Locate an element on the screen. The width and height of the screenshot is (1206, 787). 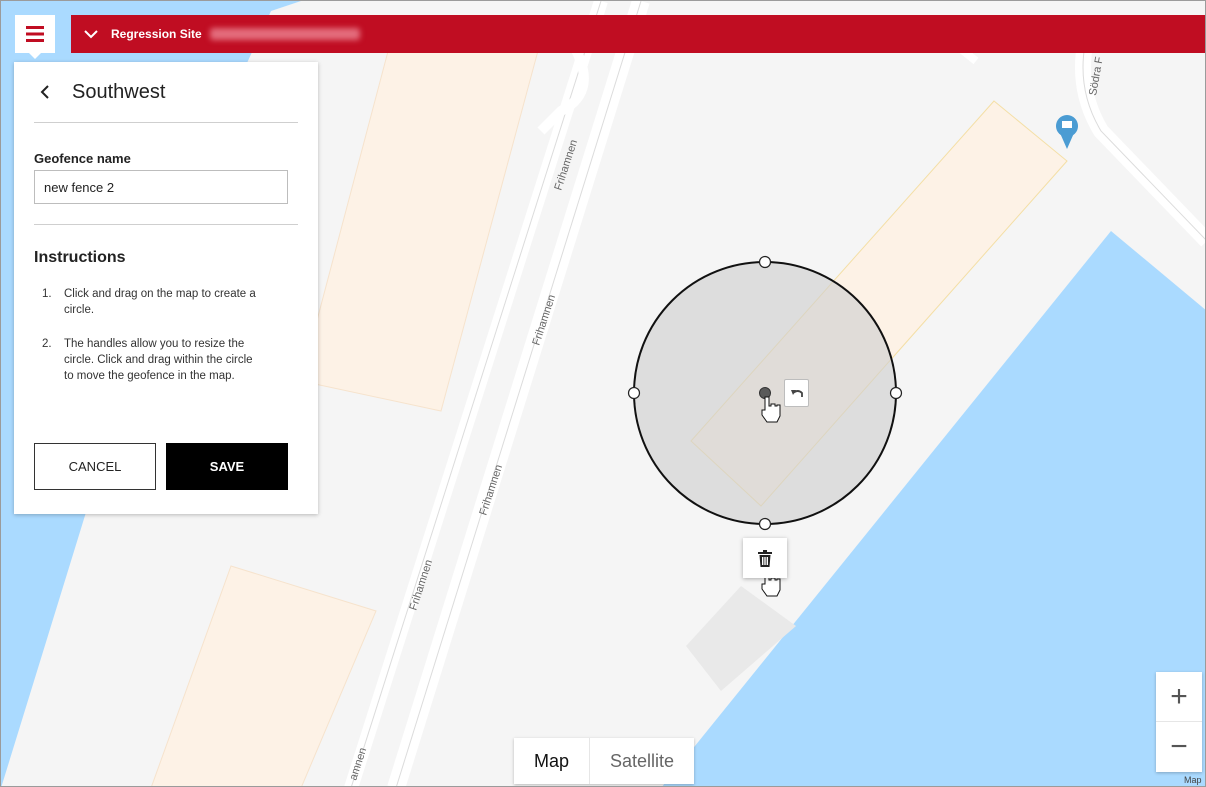
undo-icon is located at coordinates (796, 393).